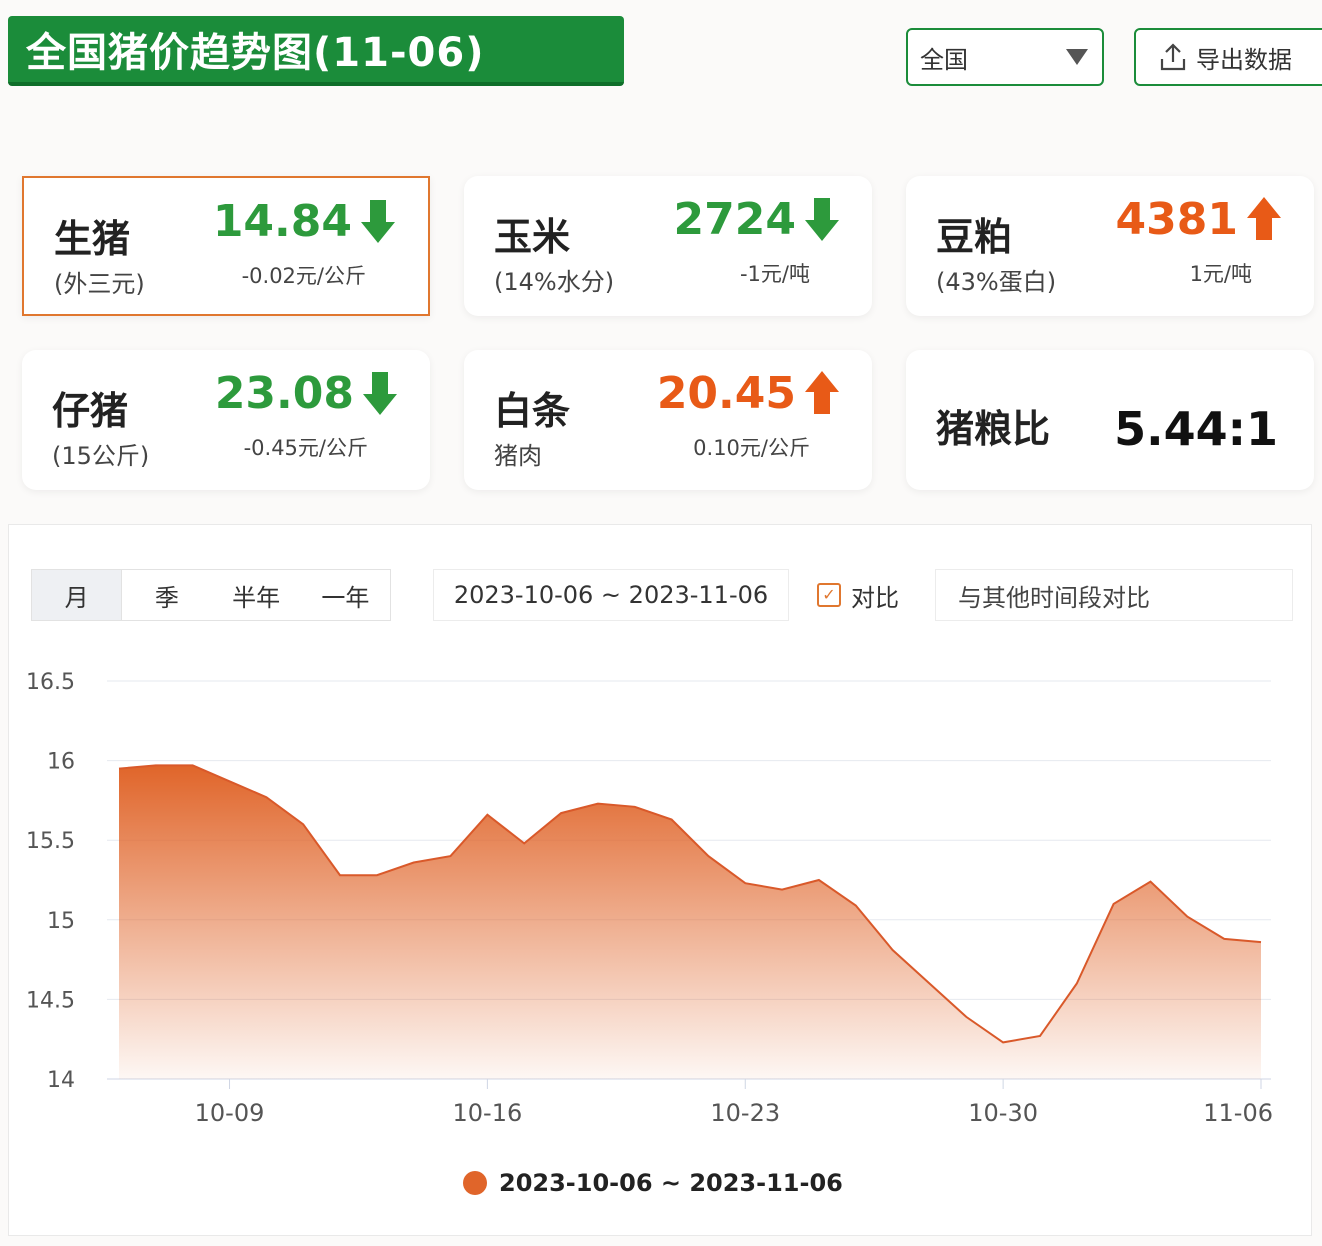  What do you see at coordinates (226, 420) in the screenshot?
I see `price-card-piglet: 仔猪 (15公斤) 23.08 -0.45元/公斤` at bounding box center [226, 420].